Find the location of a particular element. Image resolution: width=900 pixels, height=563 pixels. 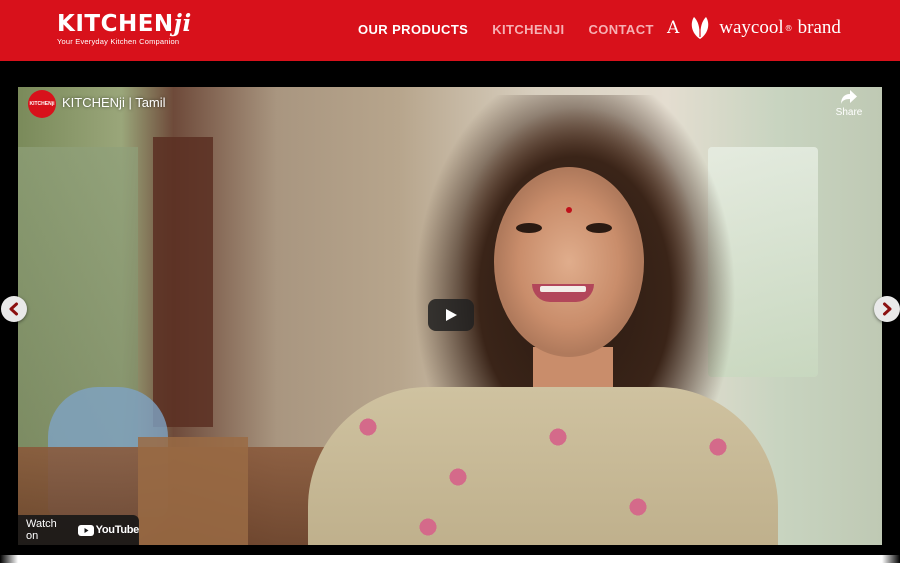

main-nav: OUR PRODUCTS KITCHENJI CONTACT is located at coordinates (518, 29).